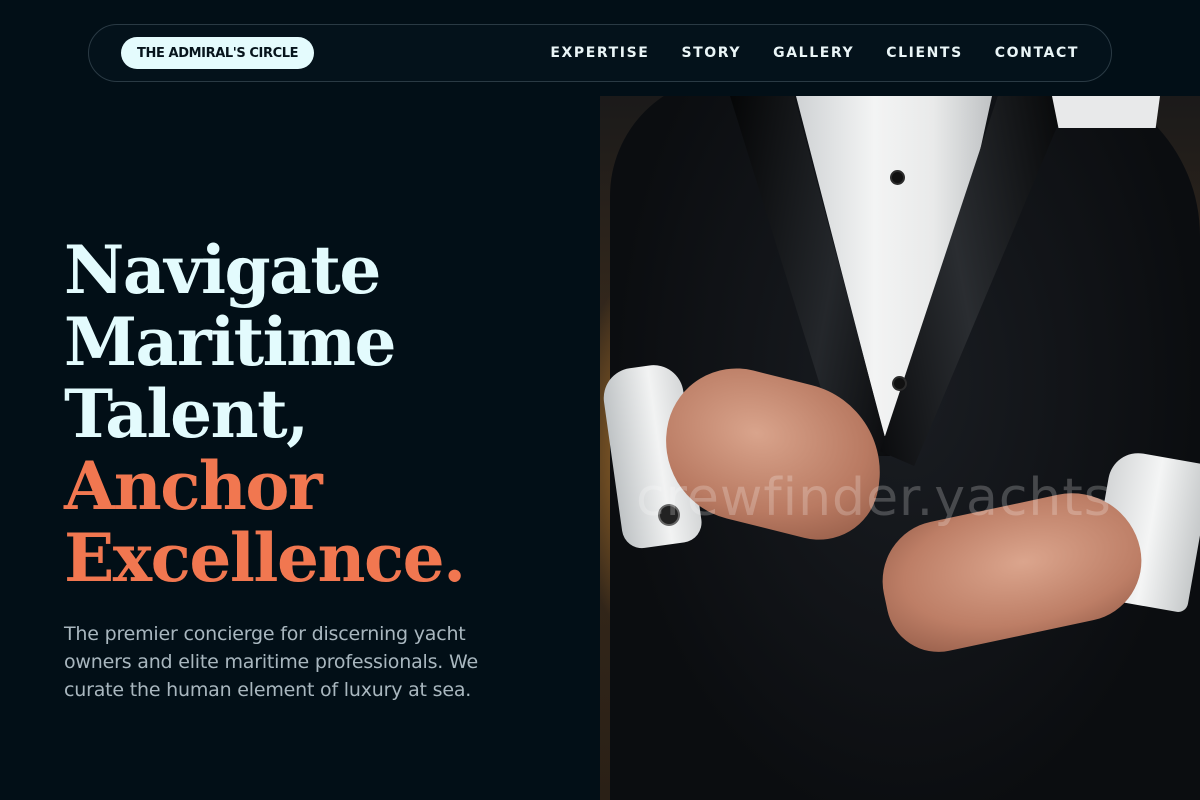  I want to click on nav-link-gallery: GALLERY, so click(813, 53).